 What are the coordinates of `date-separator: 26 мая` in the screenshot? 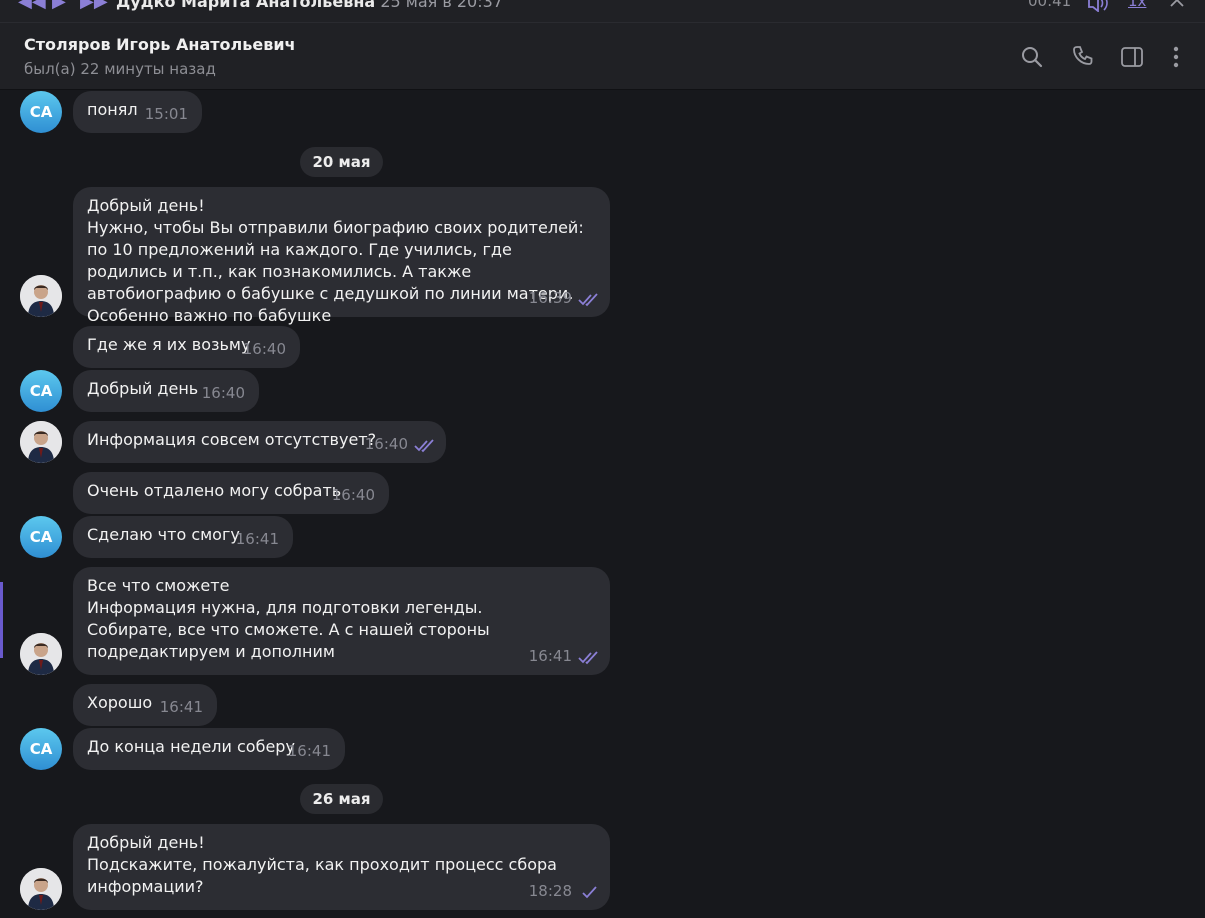 It's located at (341, 799).